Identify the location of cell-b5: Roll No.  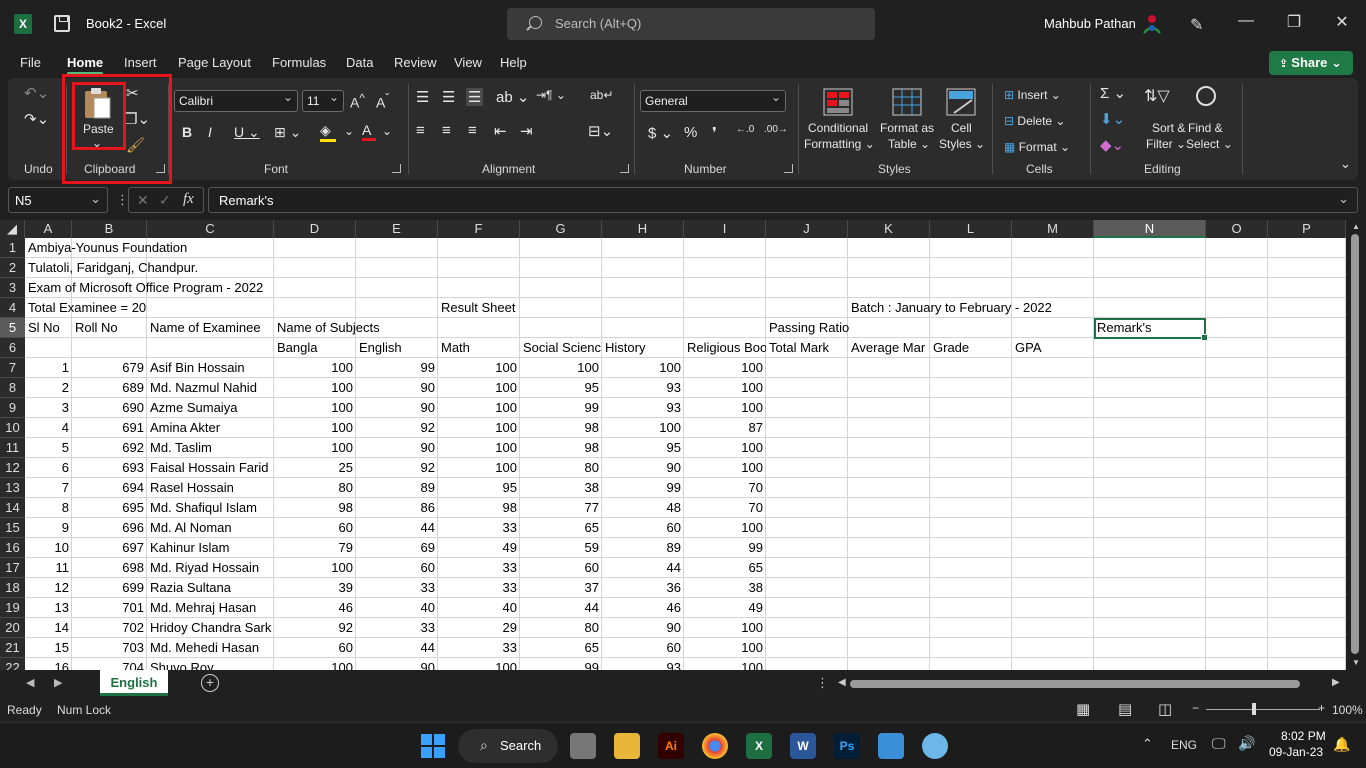
(96, 328).